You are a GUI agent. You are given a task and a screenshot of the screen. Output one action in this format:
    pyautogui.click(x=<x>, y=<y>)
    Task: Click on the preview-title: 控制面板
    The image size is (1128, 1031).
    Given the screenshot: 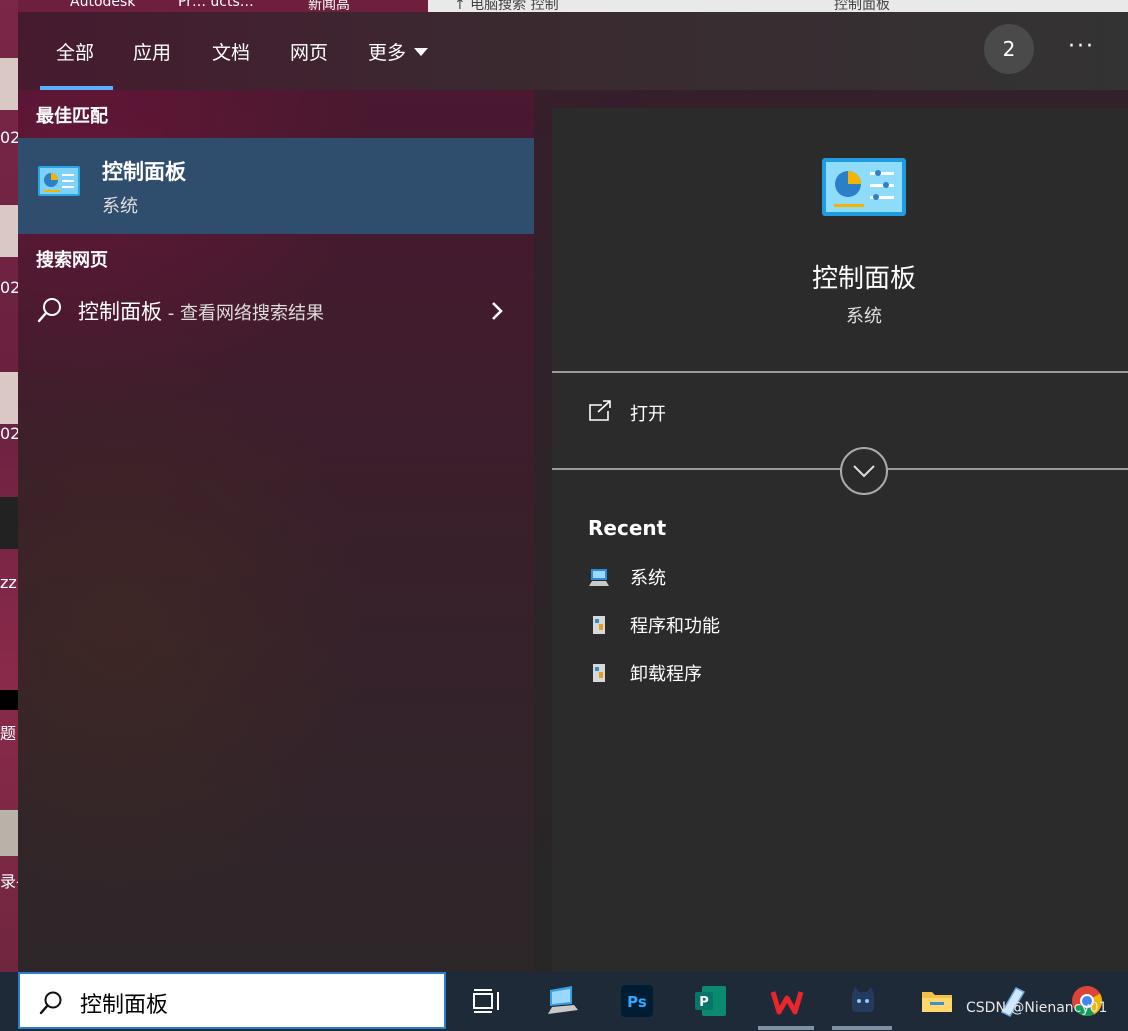 What is the action you would take?
    pyautogui.click(x=863, y=279)
    